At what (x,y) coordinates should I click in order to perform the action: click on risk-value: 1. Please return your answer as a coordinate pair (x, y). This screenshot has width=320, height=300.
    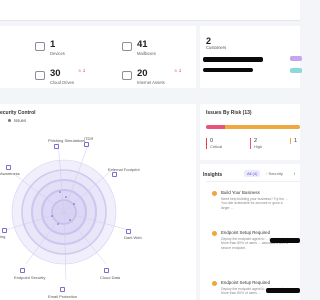
    Looking at the image, I should click on (296, 141).